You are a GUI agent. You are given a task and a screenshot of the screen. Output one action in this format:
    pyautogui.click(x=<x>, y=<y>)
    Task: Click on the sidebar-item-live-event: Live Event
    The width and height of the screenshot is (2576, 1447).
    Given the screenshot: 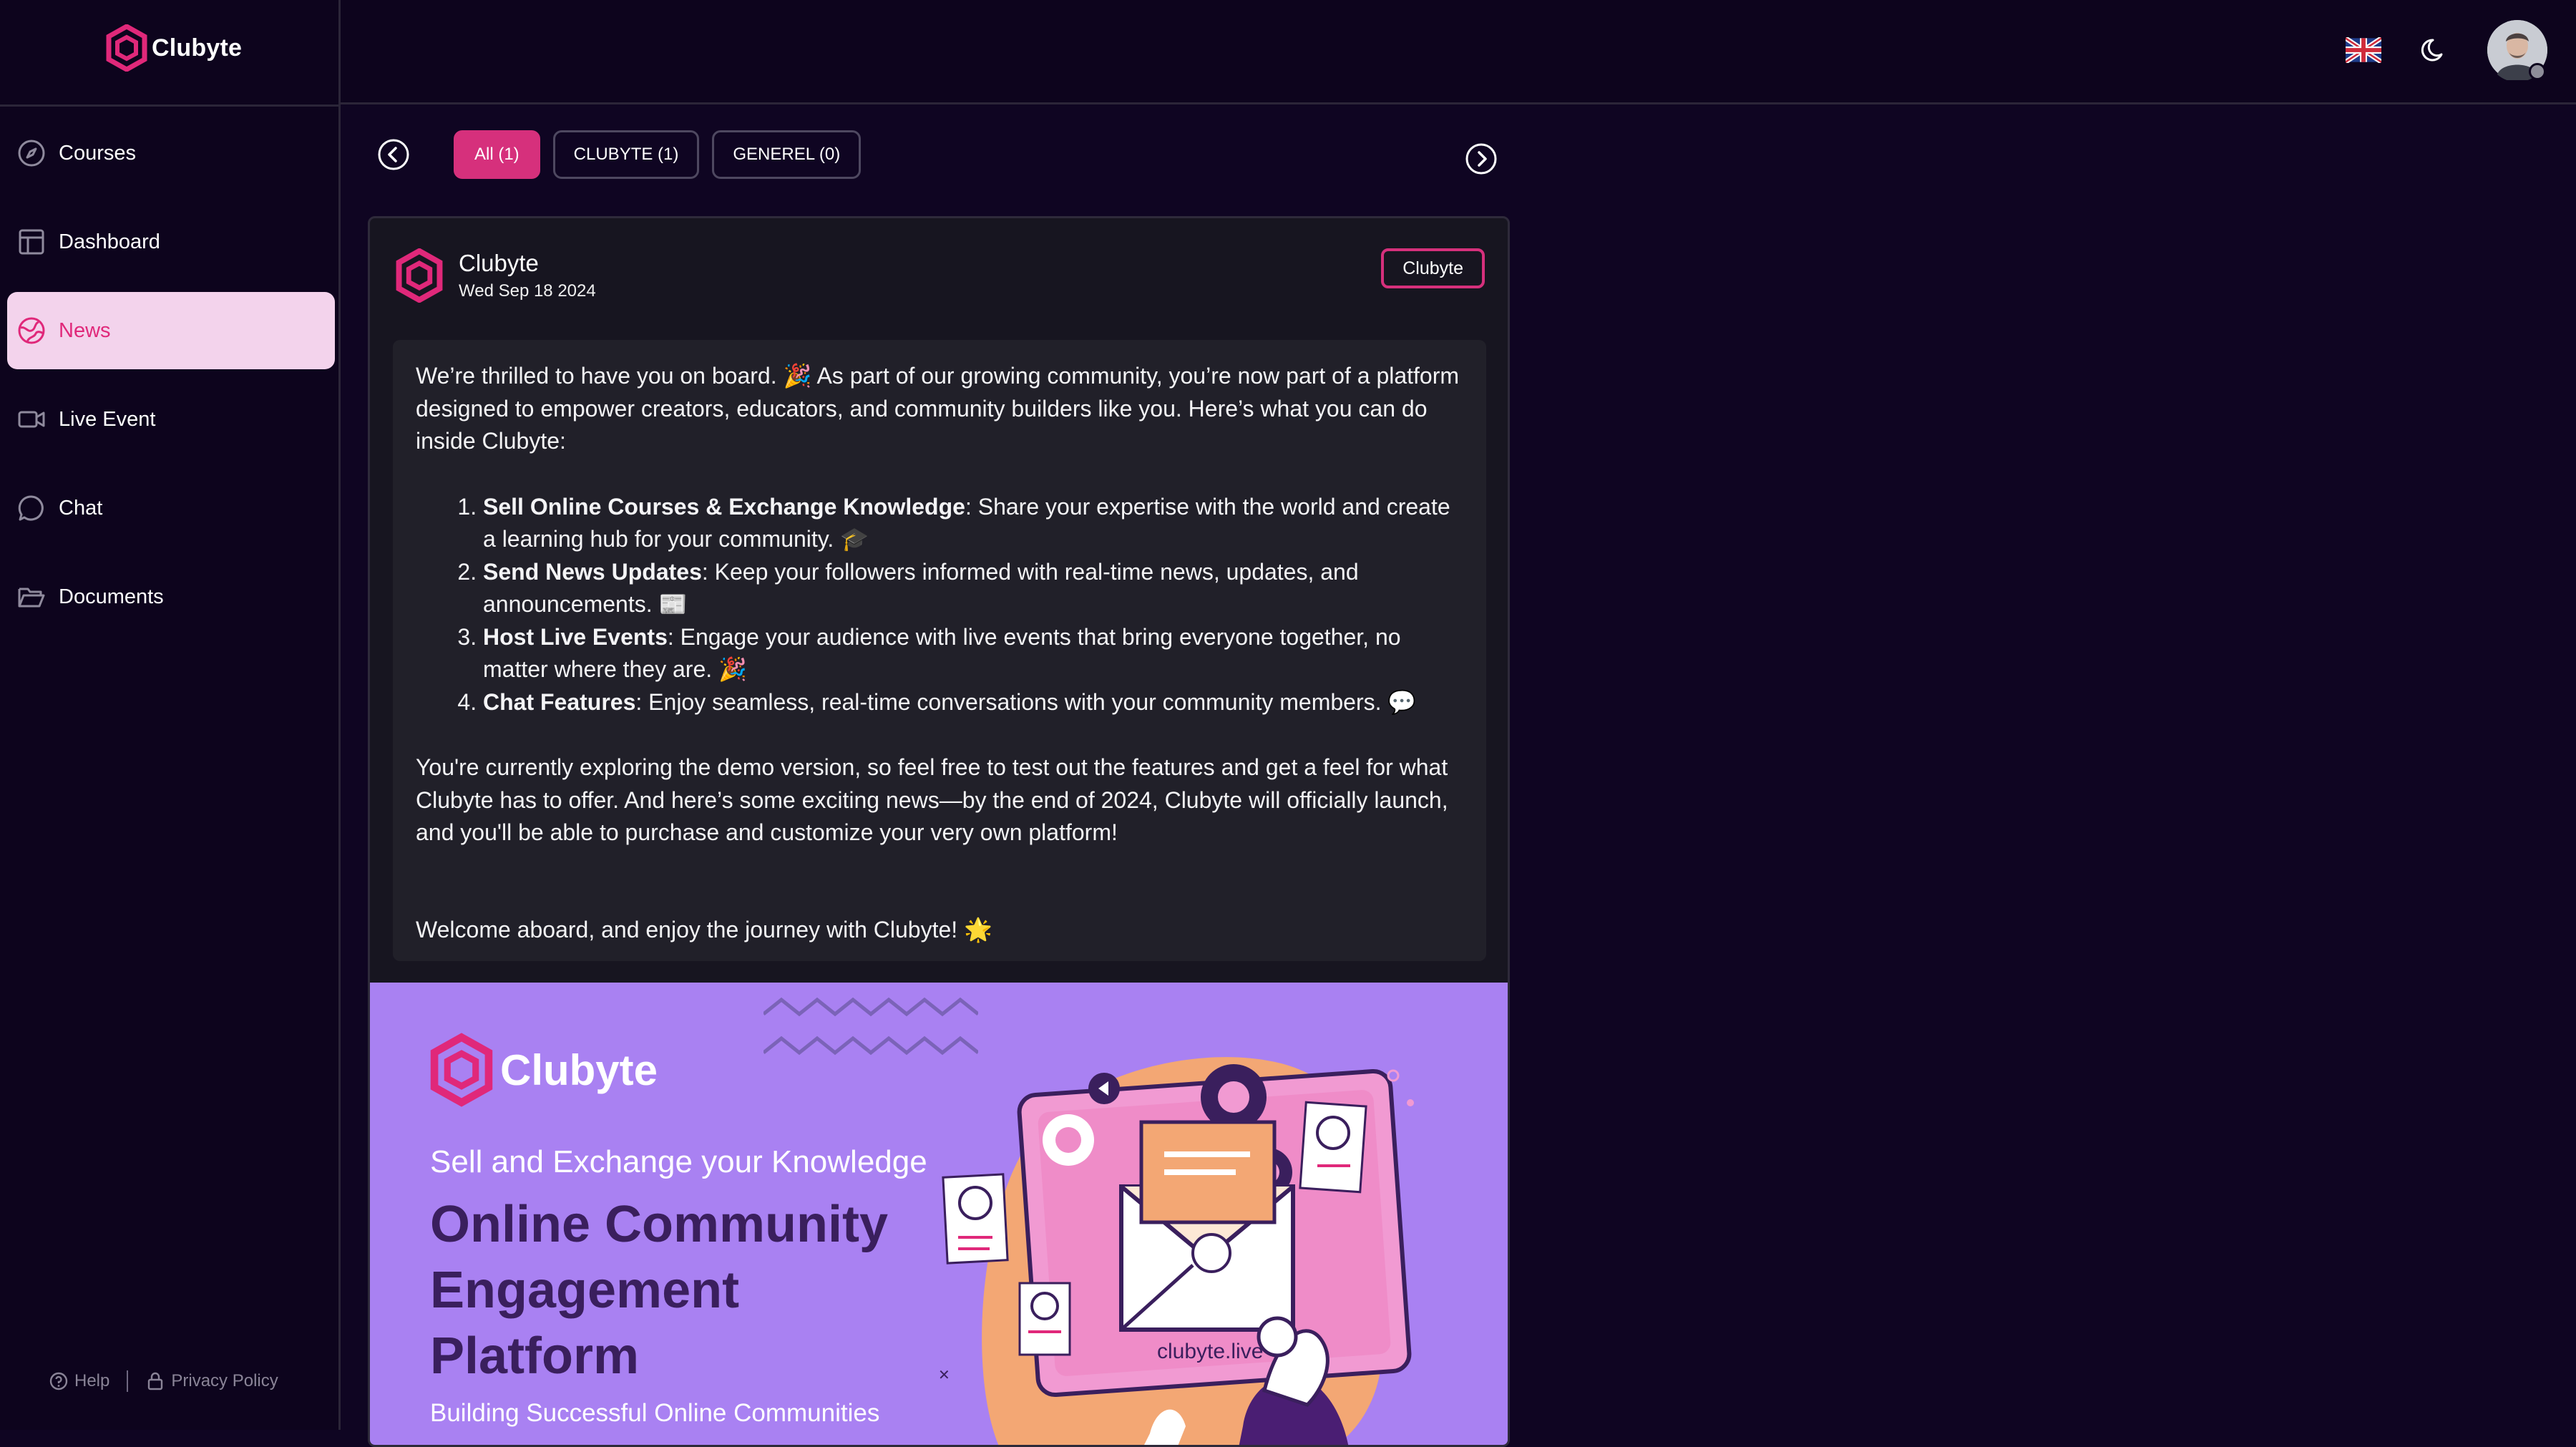 What is the action you would take?
    pyautogui.click(x=171, y=419)
    